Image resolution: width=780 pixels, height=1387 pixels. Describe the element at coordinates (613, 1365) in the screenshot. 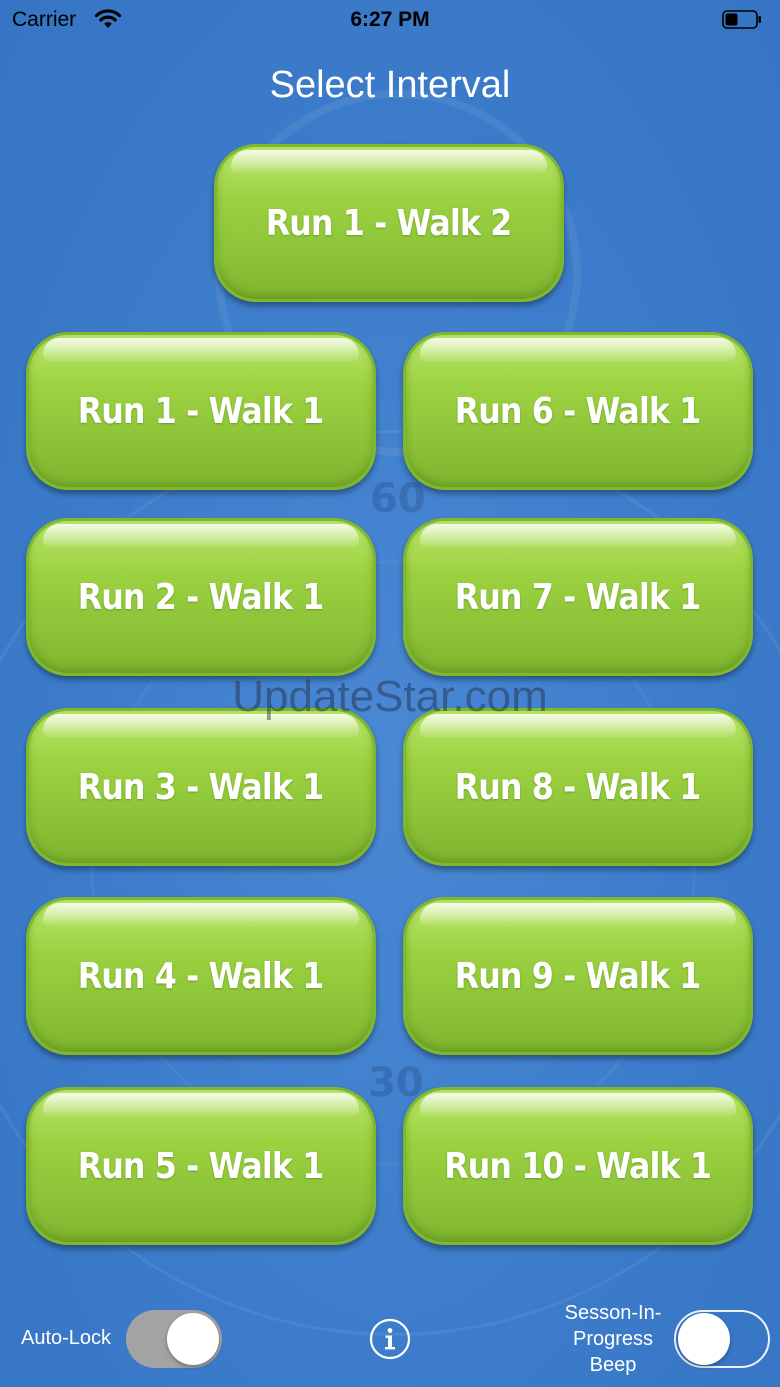

I see `session-beep-label-line: Beep` at that location.